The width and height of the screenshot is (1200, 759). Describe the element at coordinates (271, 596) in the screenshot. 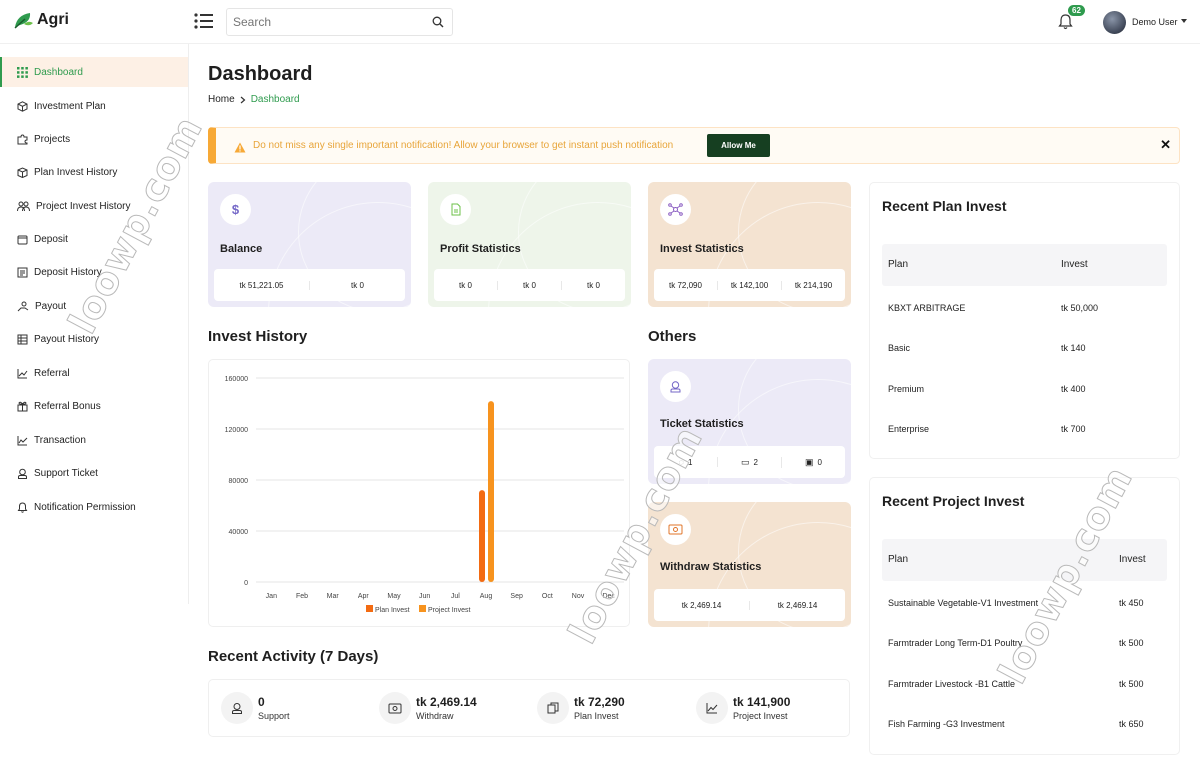

I see `x-tick-label: Jan` at that location.